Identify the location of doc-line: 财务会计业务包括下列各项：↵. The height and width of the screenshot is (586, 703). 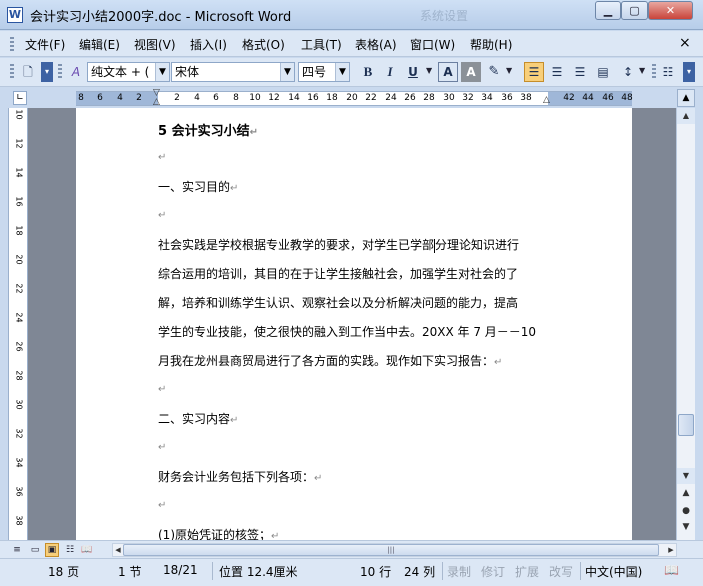
(240, 476).